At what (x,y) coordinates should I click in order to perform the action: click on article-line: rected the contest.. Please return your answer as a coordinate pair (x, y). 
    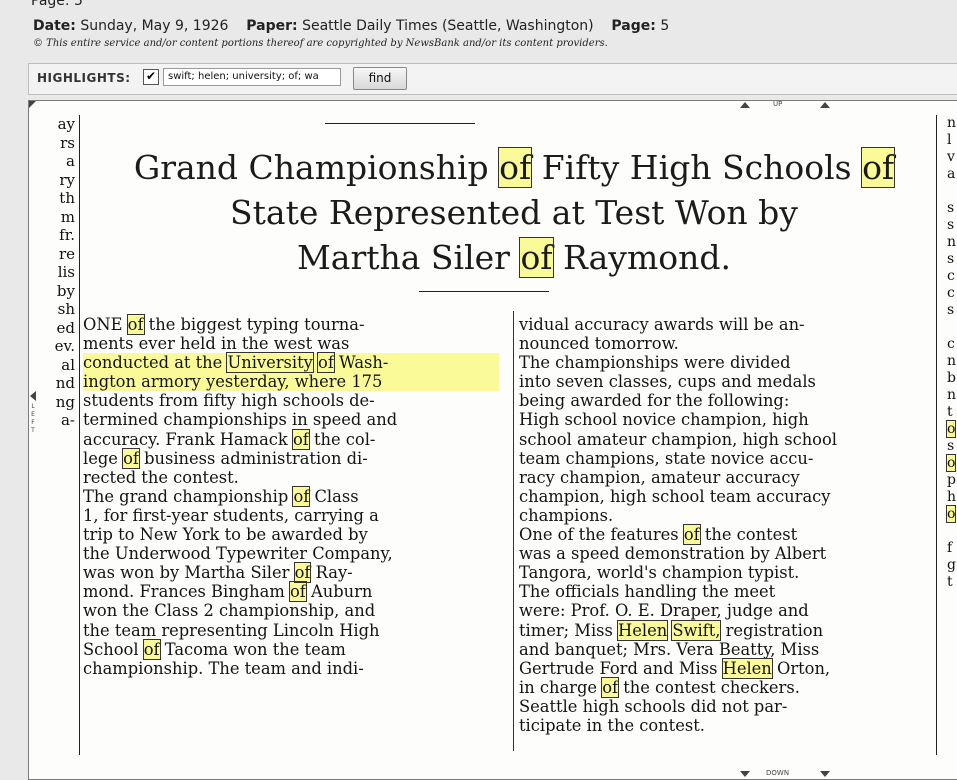
    Looking at the image, I should click on (291, 477).